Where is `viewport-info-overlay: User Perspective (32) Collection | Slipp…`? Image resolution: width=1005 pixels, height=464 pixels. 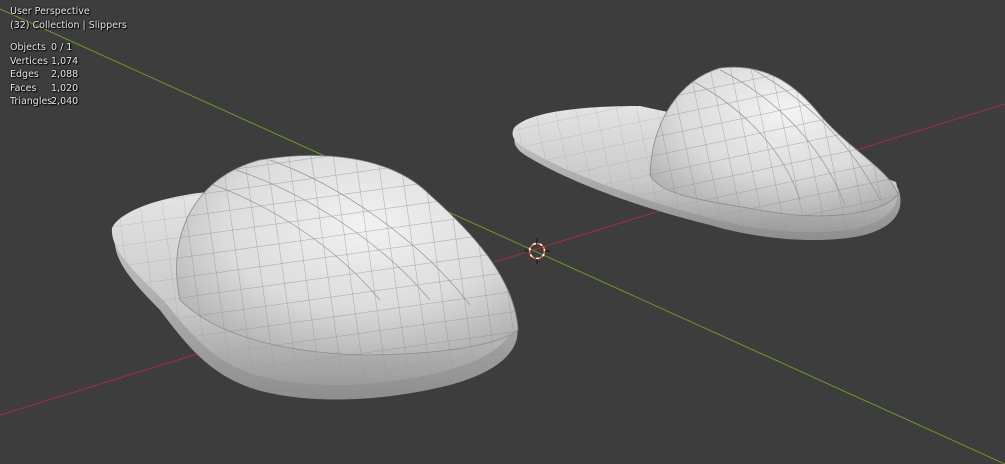
viewport-info-overlay: User Perspective (32) Collection | Slipp… is located at coordinates (68, 57).